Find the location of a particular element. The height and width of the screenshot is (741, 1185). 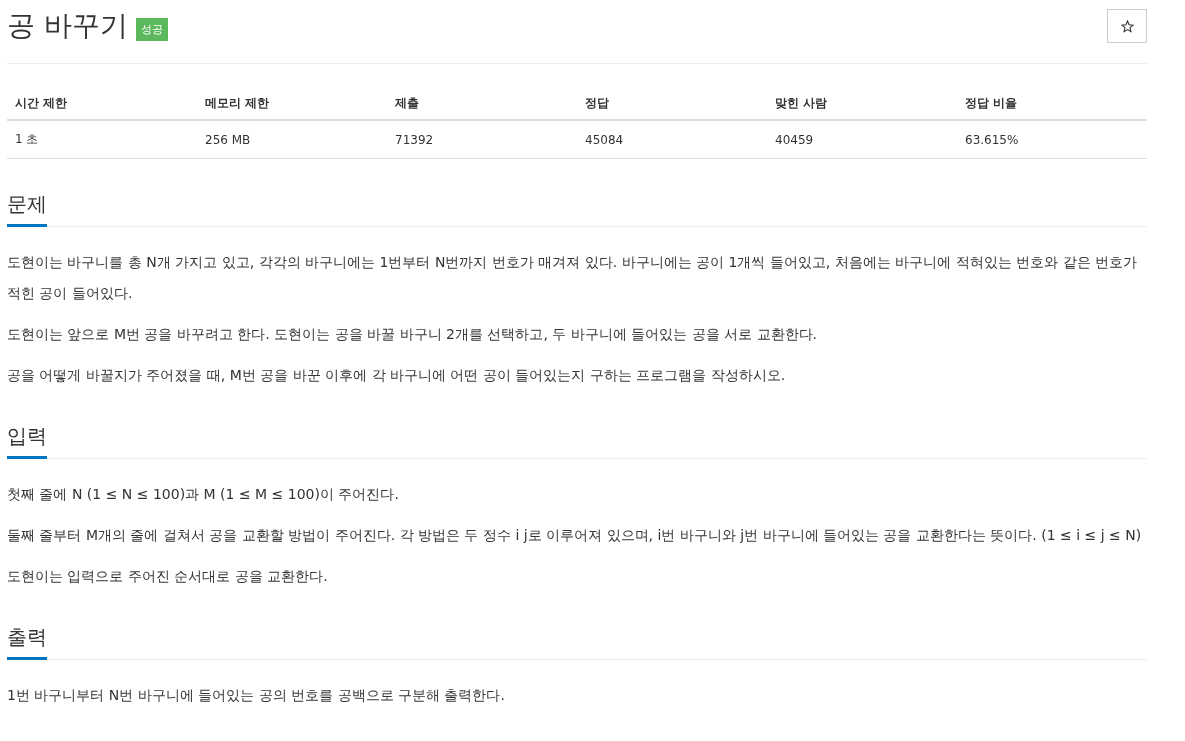

favorite-button is located at coordinates (1127, 26).